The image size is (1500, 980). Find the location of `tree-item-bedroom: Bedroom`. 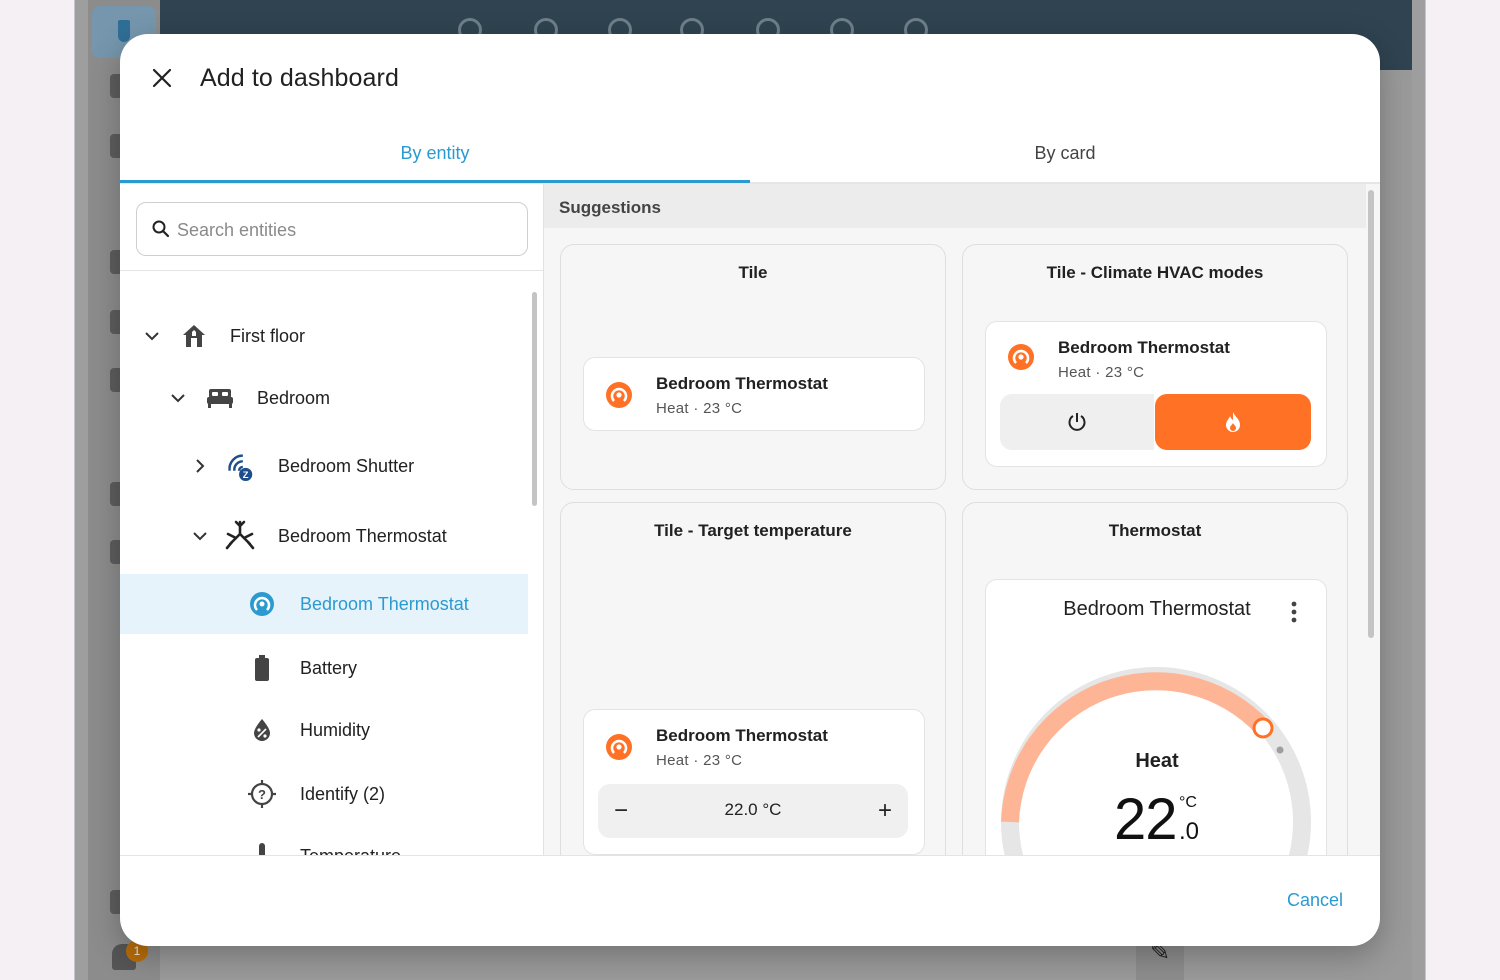

tree-item-bedroom: Bedroom is located at coordinates (324, 398).